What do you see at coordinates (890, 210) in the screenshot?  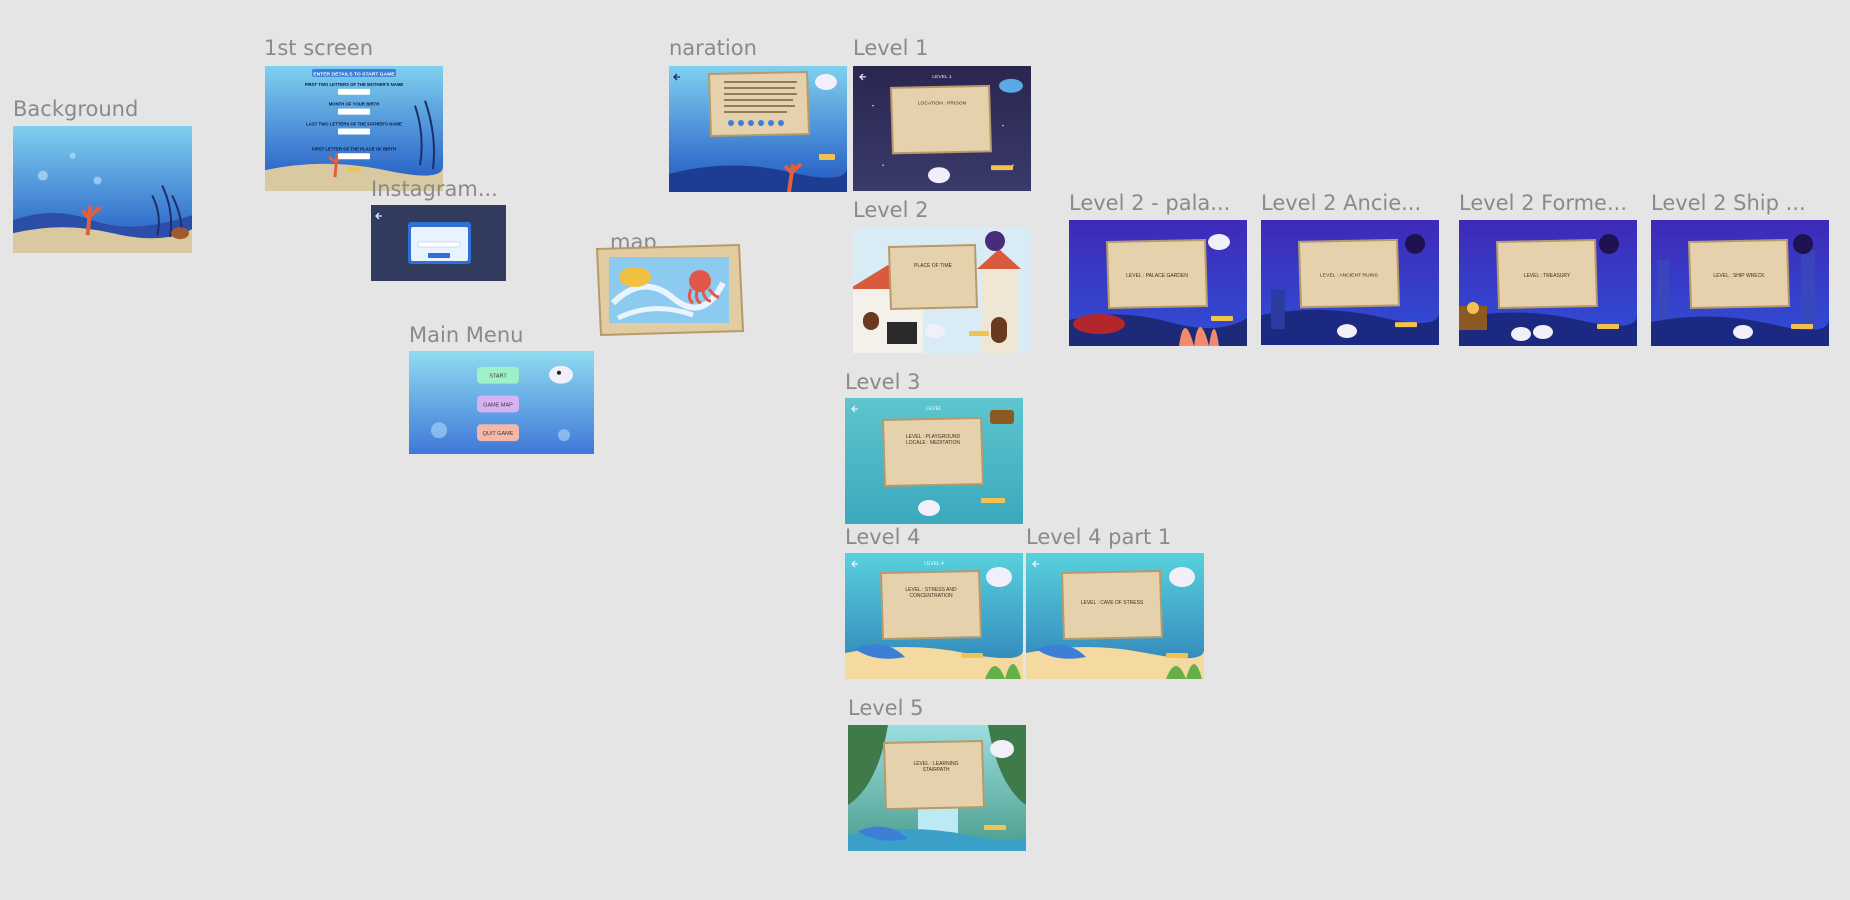 I see `frame-label-level2: Level 2` at bounding box center [890, 210].